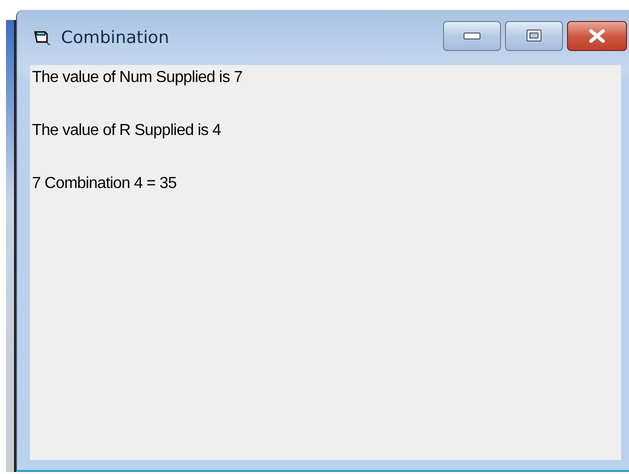 Image resolution: width=629 pixels, height=474 pixels. I want to click on maximize-button, so click(534, 35).